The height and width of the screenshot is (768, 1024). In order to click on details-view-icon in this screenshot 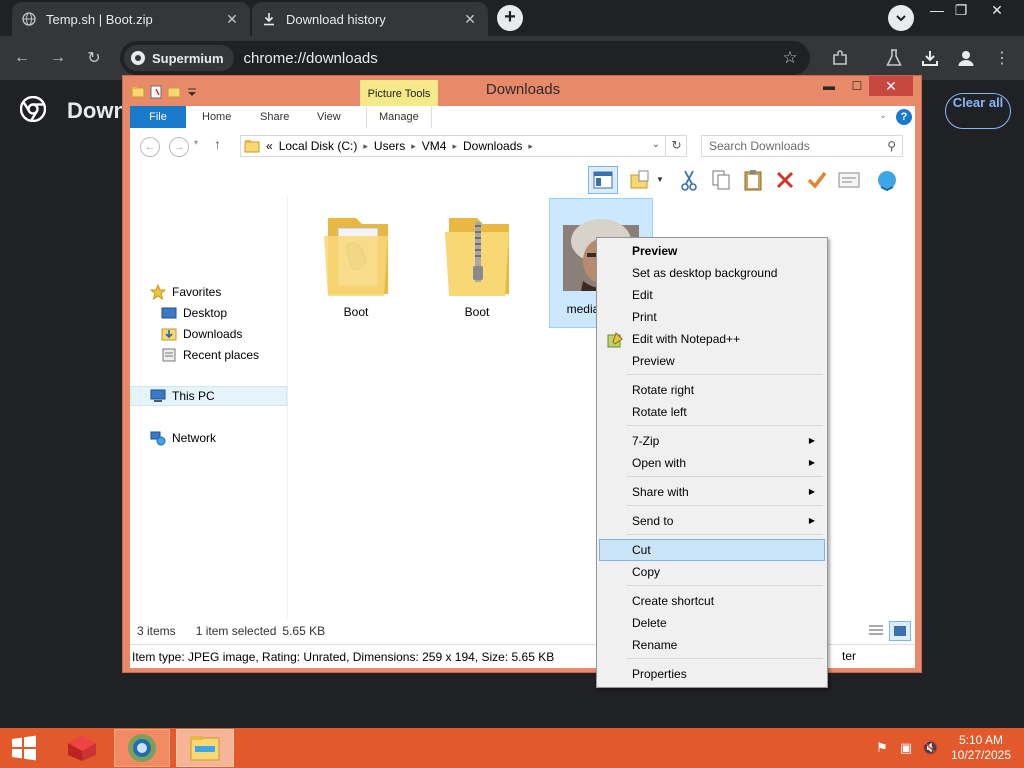, I will do `click(876, 631)`.